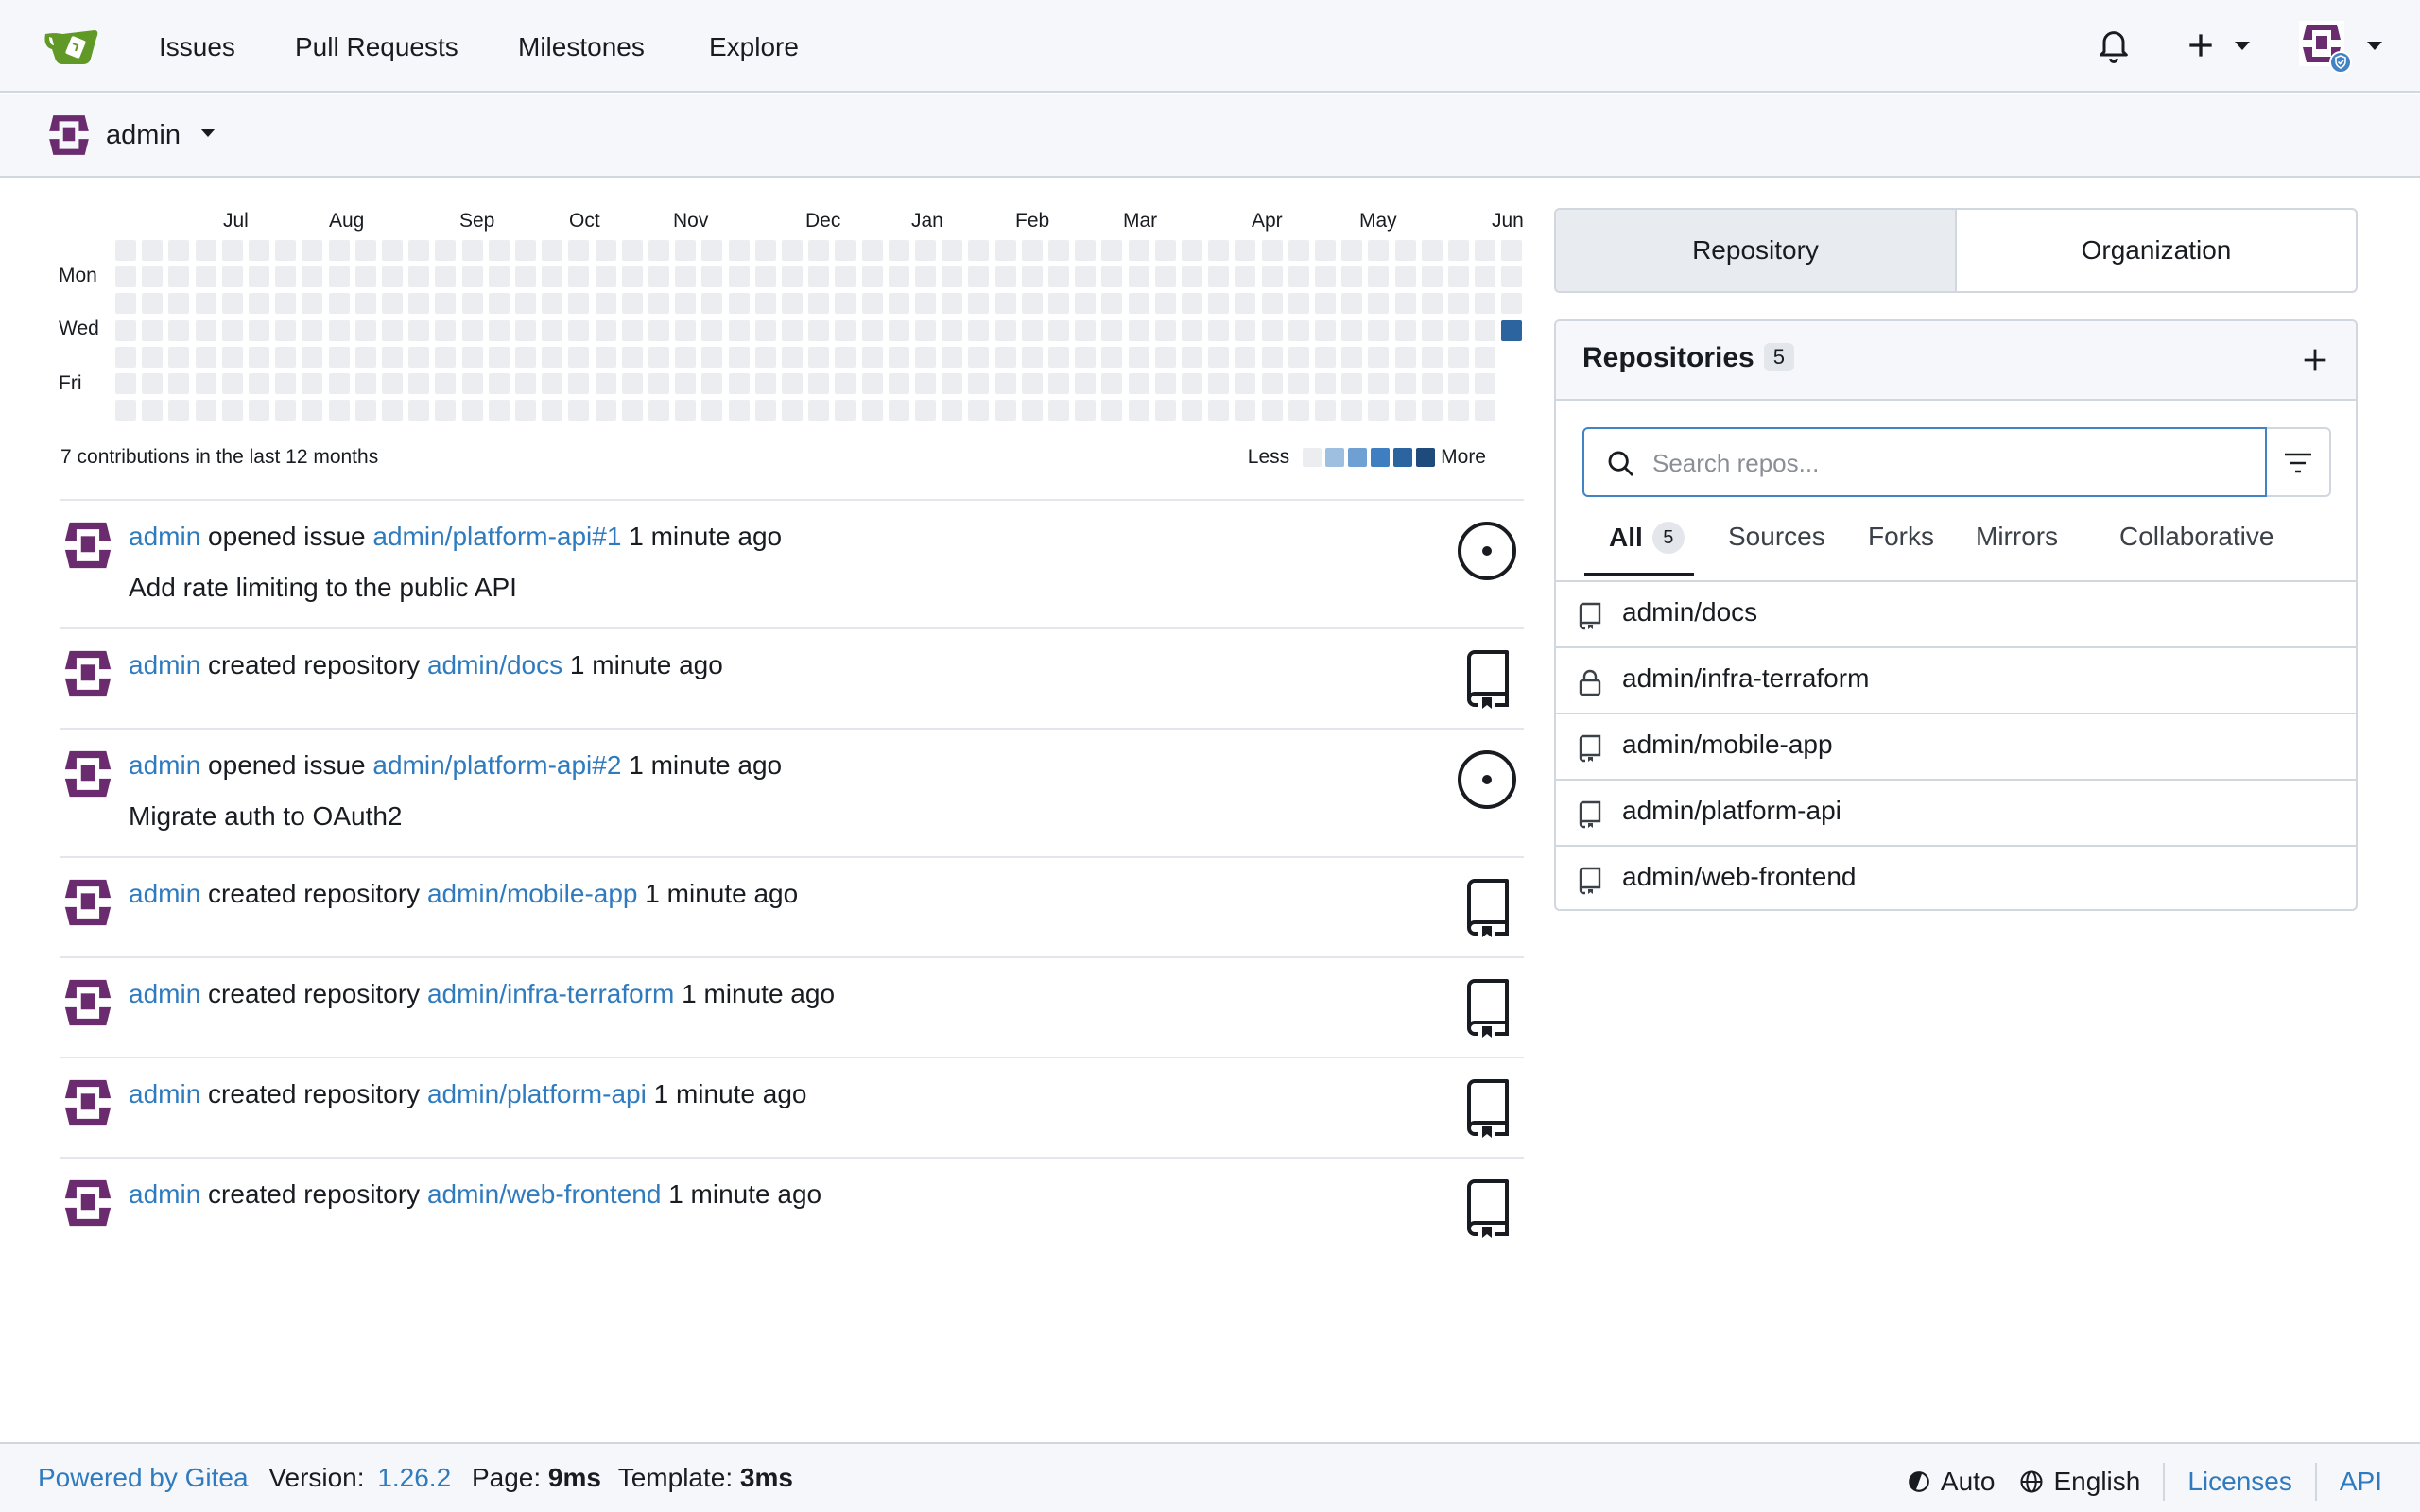 Image resolution: width=2420 pixels, height=1512 pixels. Describe the element at coordinates (1945, 463) in the screenshot. I see `repo-search-input` at that location.